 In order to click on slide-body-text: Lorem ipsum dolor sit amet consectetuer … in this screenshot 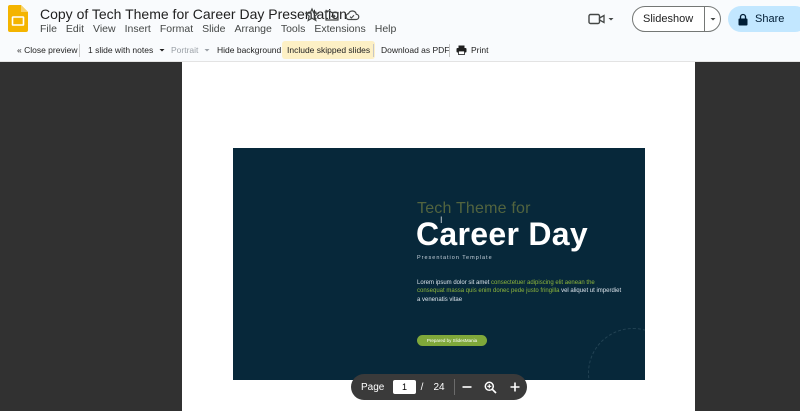, I will do `click(519, 291)`.